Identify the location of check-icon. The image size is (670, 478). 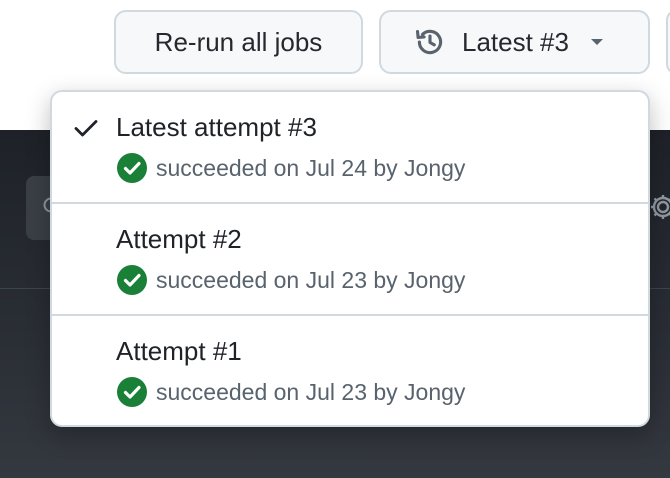
(86, 128).